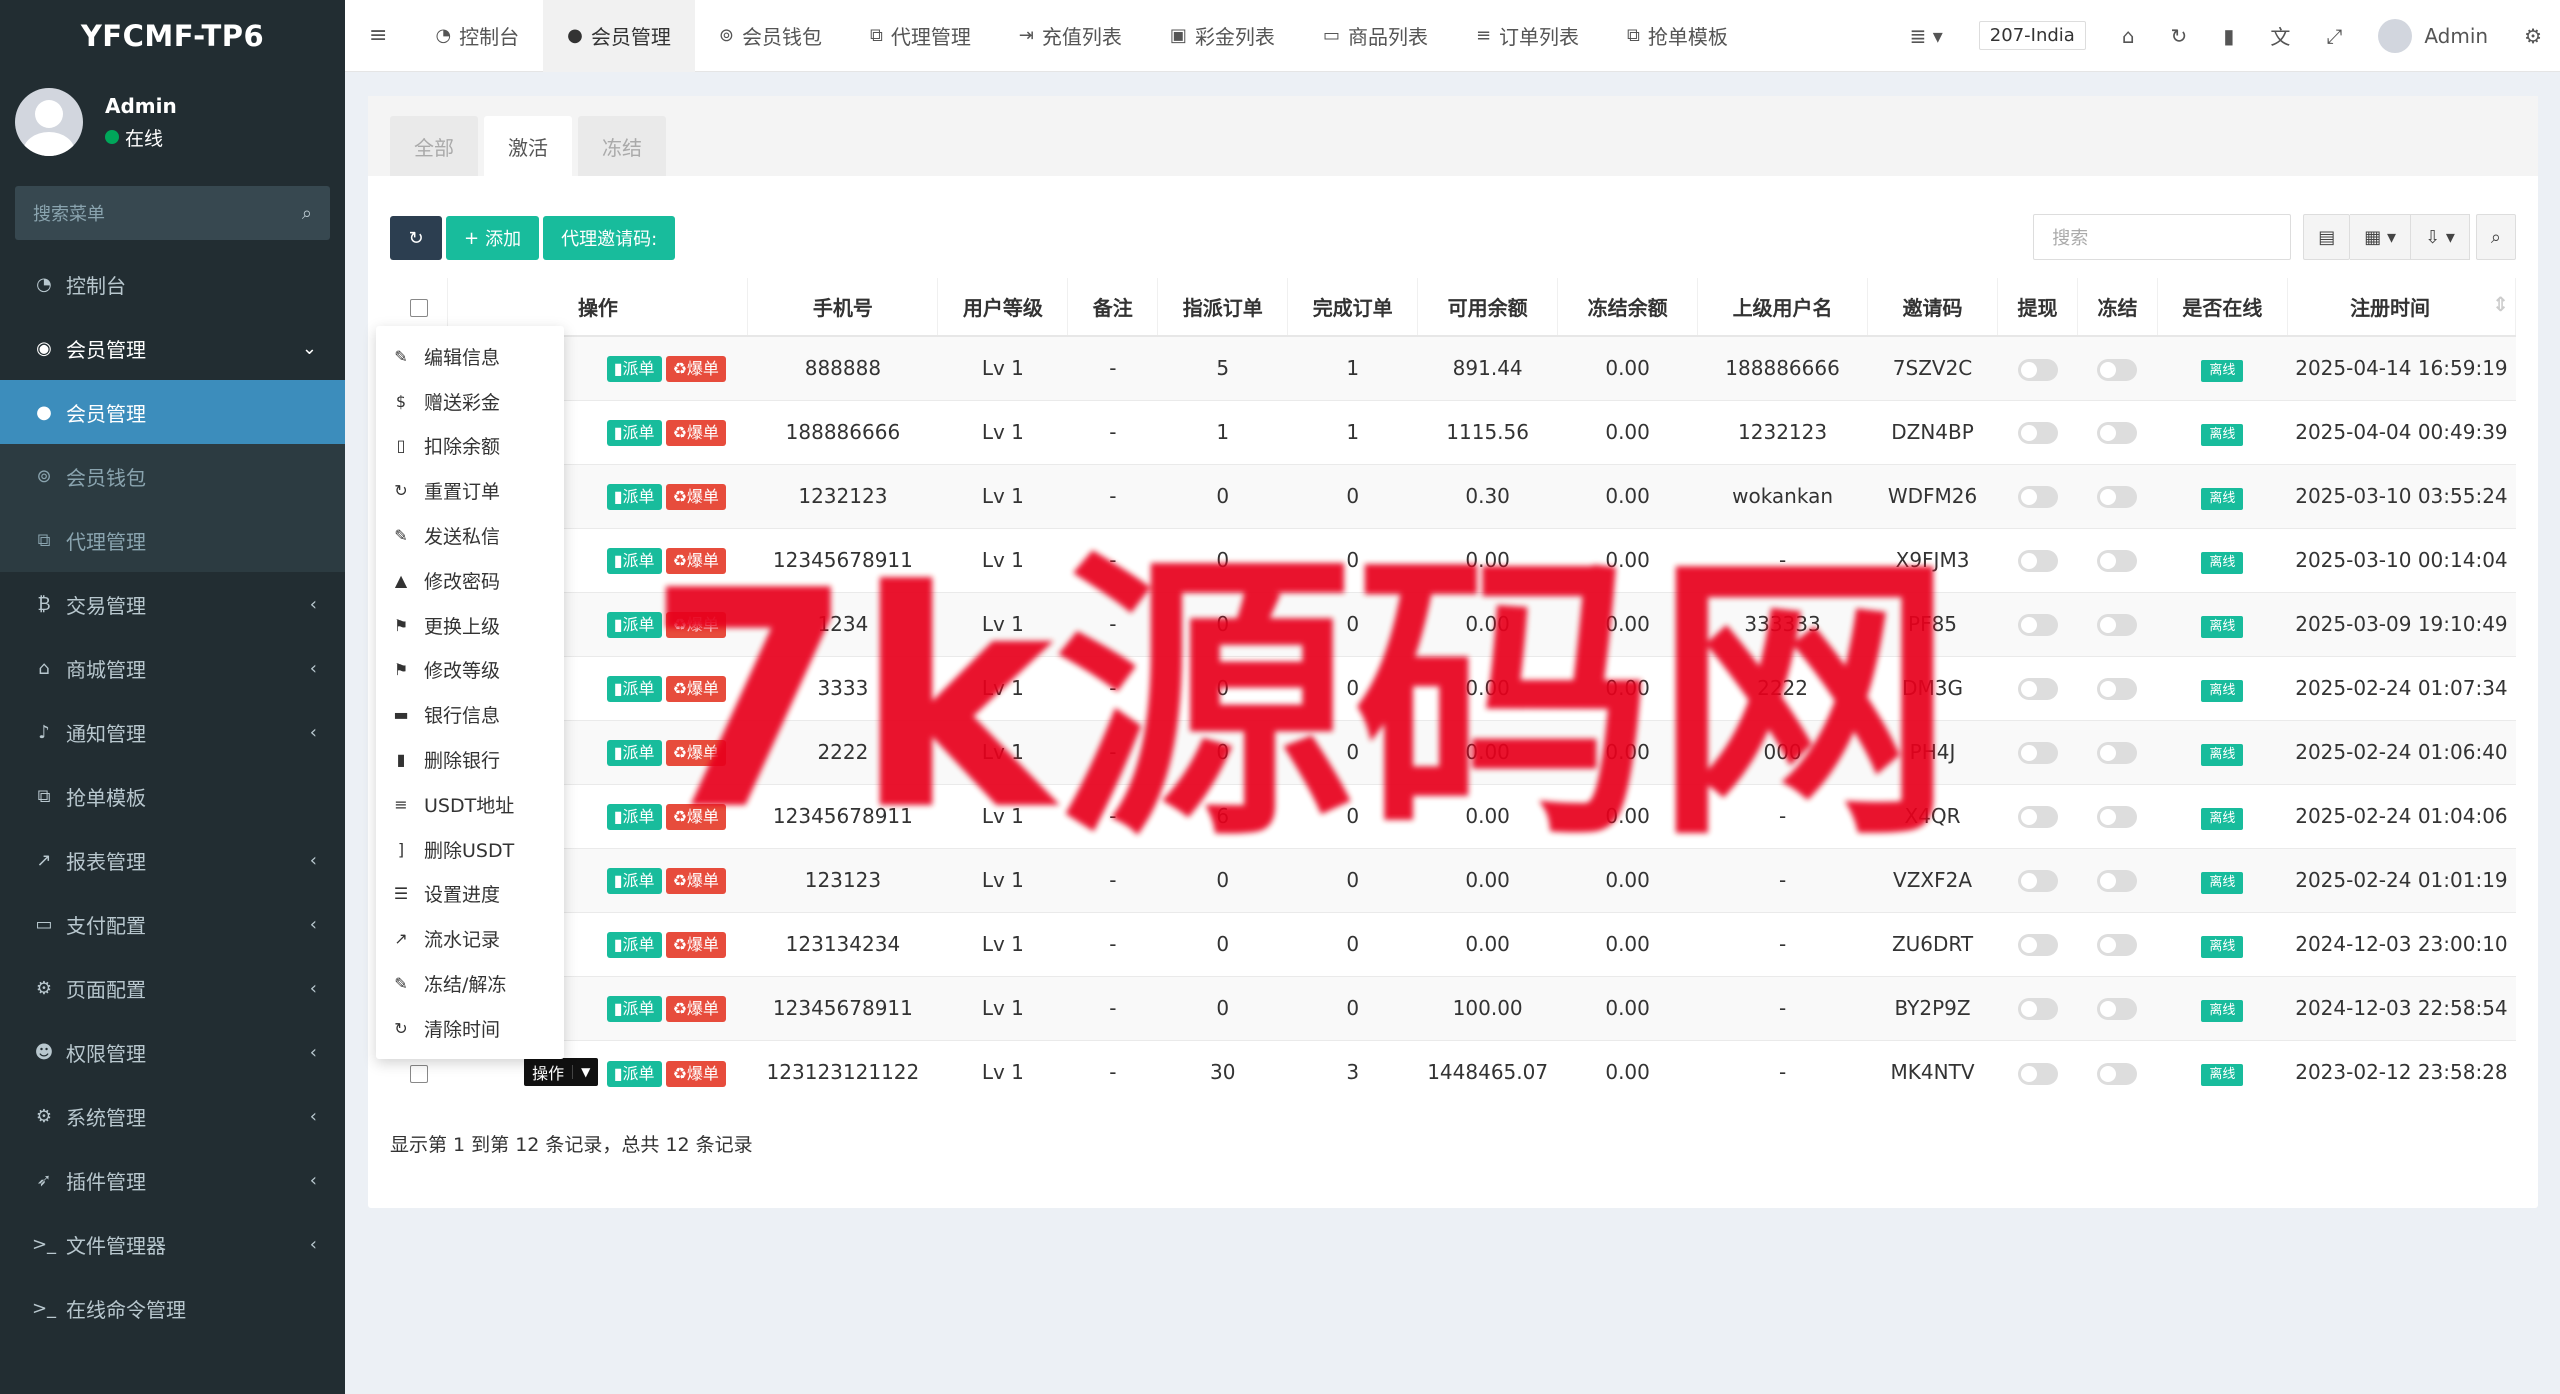 The height and width of the screenshot is (1394, 2560). Describe the element at coordinates (470, 983) in the screenshot. I see `dropdown-item-14: ✎ 冻结/解冻` at that location.